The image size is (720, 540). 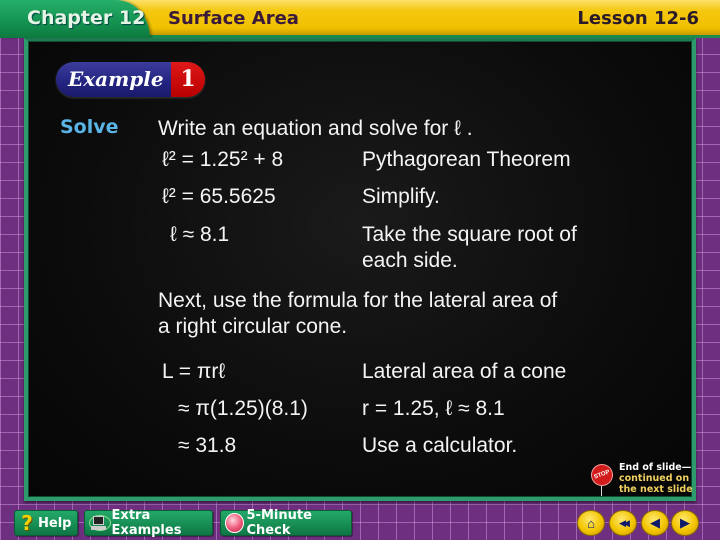 I want to click on help-button: ? Help, so click(x=46, y=523).